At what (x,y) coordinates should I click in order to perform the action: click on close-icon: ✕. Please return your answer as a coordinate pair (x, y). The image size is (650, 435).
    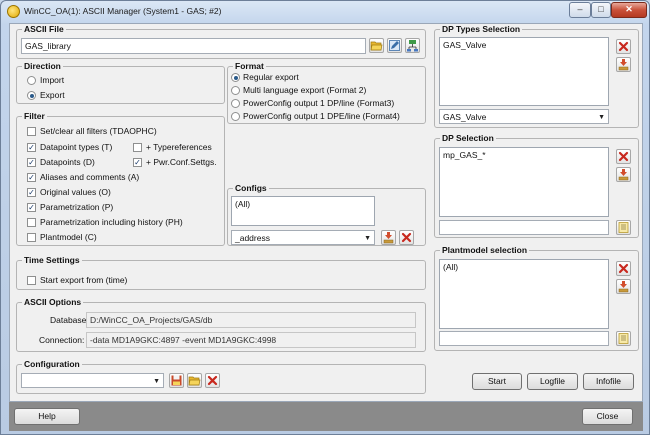
    Looking at the image, I should click on (629, 9).